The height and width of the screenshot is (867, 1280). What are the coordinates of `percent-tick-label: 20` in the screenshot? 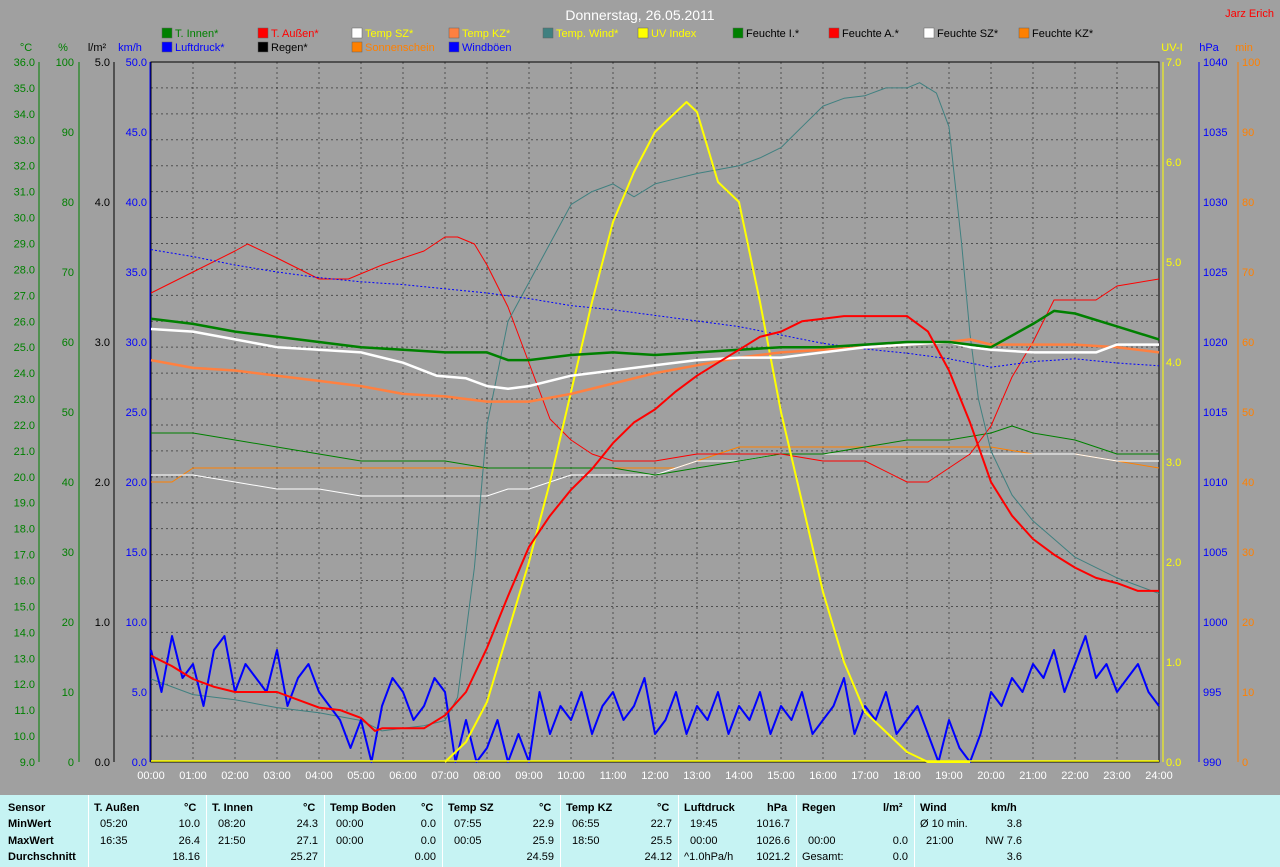 It's located at (68, 623).